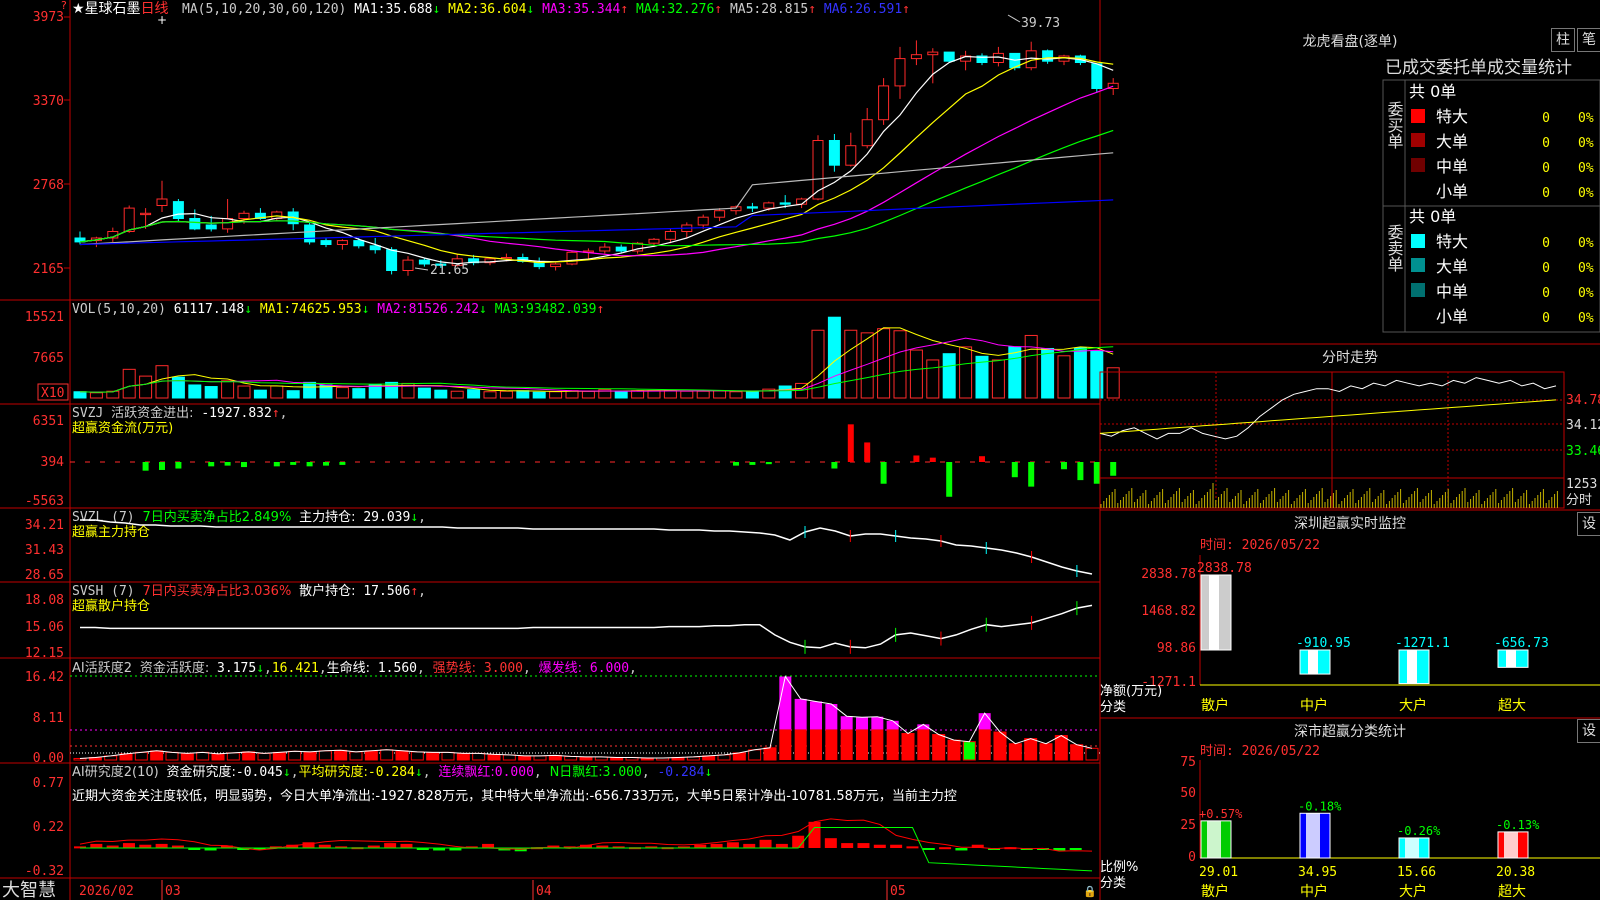 Image resolution: width=1600 pixels, height=900 pixels. What do you see at coordinates (622, 772) in the screenshot?
I see `ai2-v4: 3.000` at bounding box center [622, 772].